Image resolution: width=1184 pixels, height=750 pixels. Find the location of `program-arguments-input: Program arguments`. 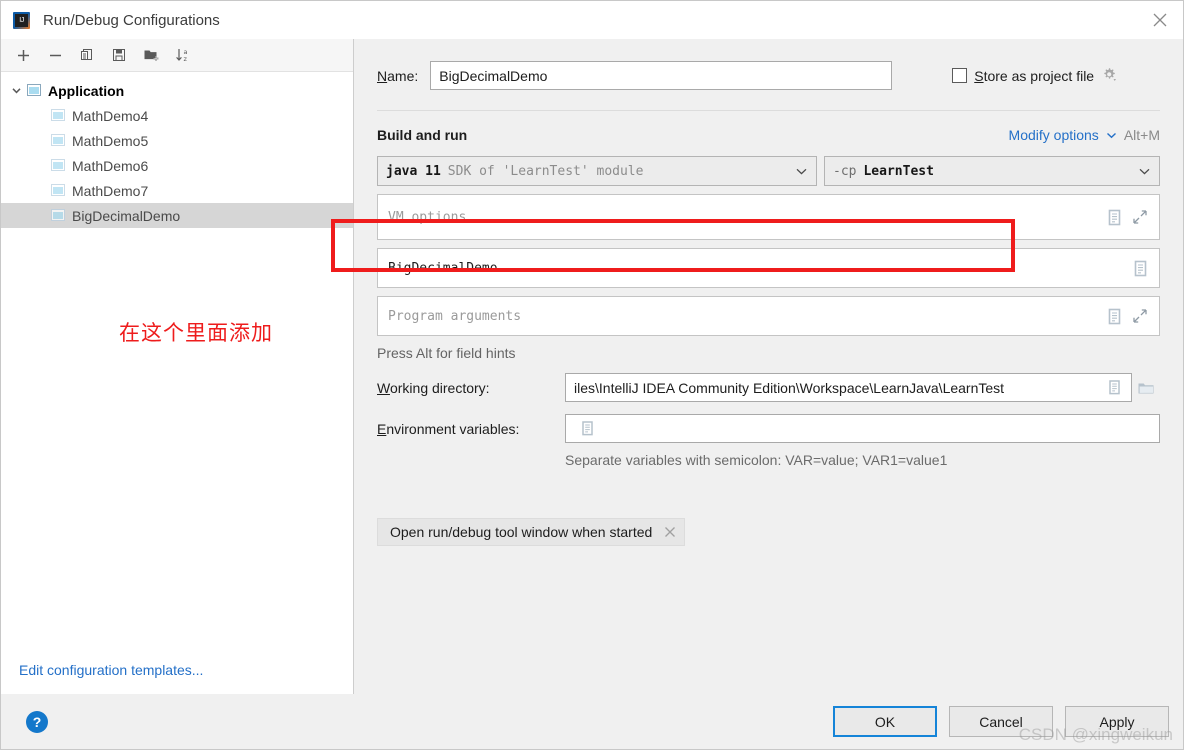

program-arguments-input: Program arguments is located at coordinates (768, 316).